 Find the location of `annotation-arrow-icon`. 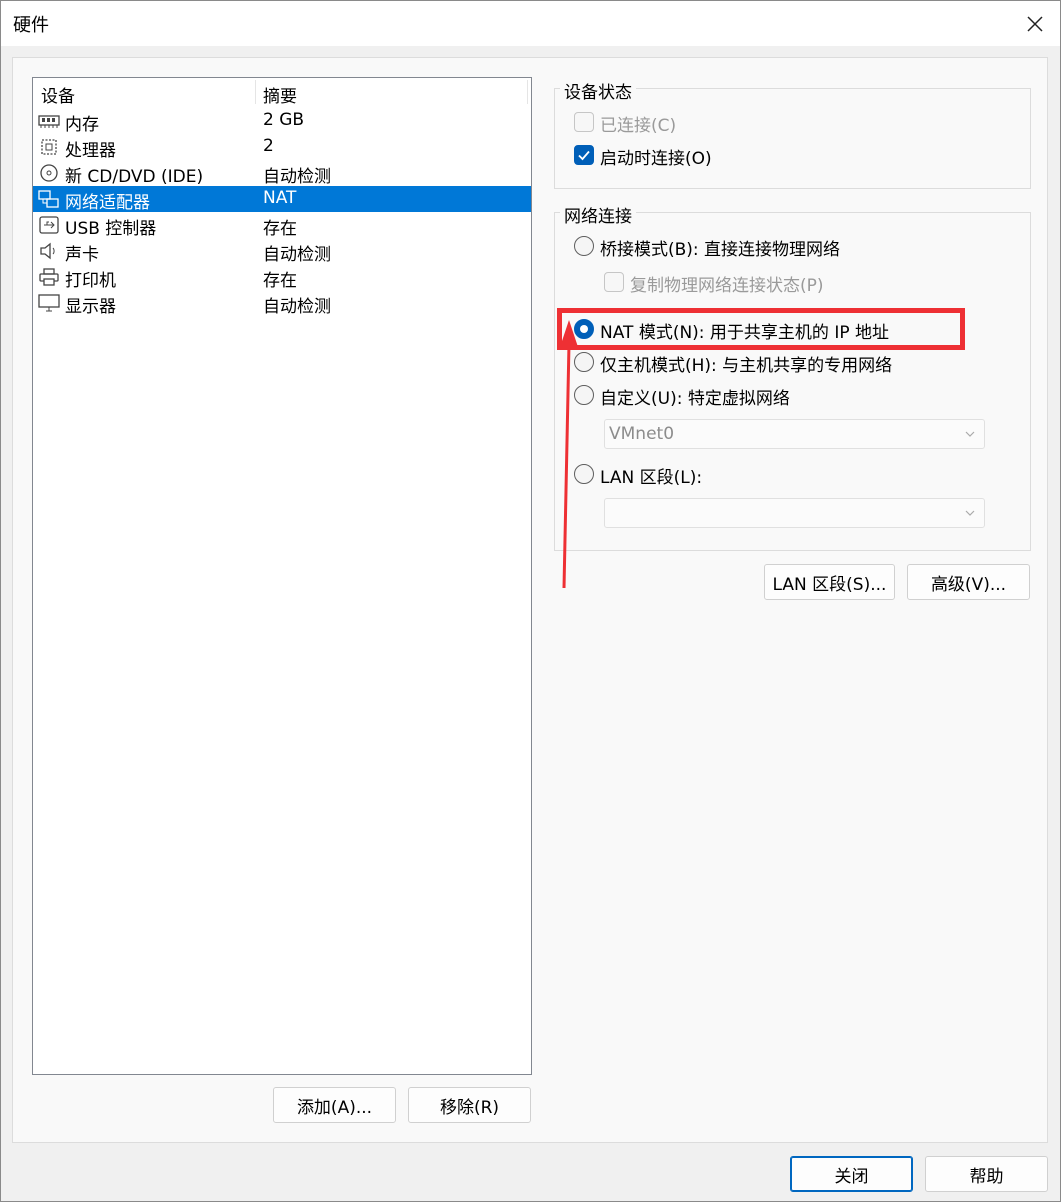

annotation-arrow-icon is located at coordinates (569, 454).